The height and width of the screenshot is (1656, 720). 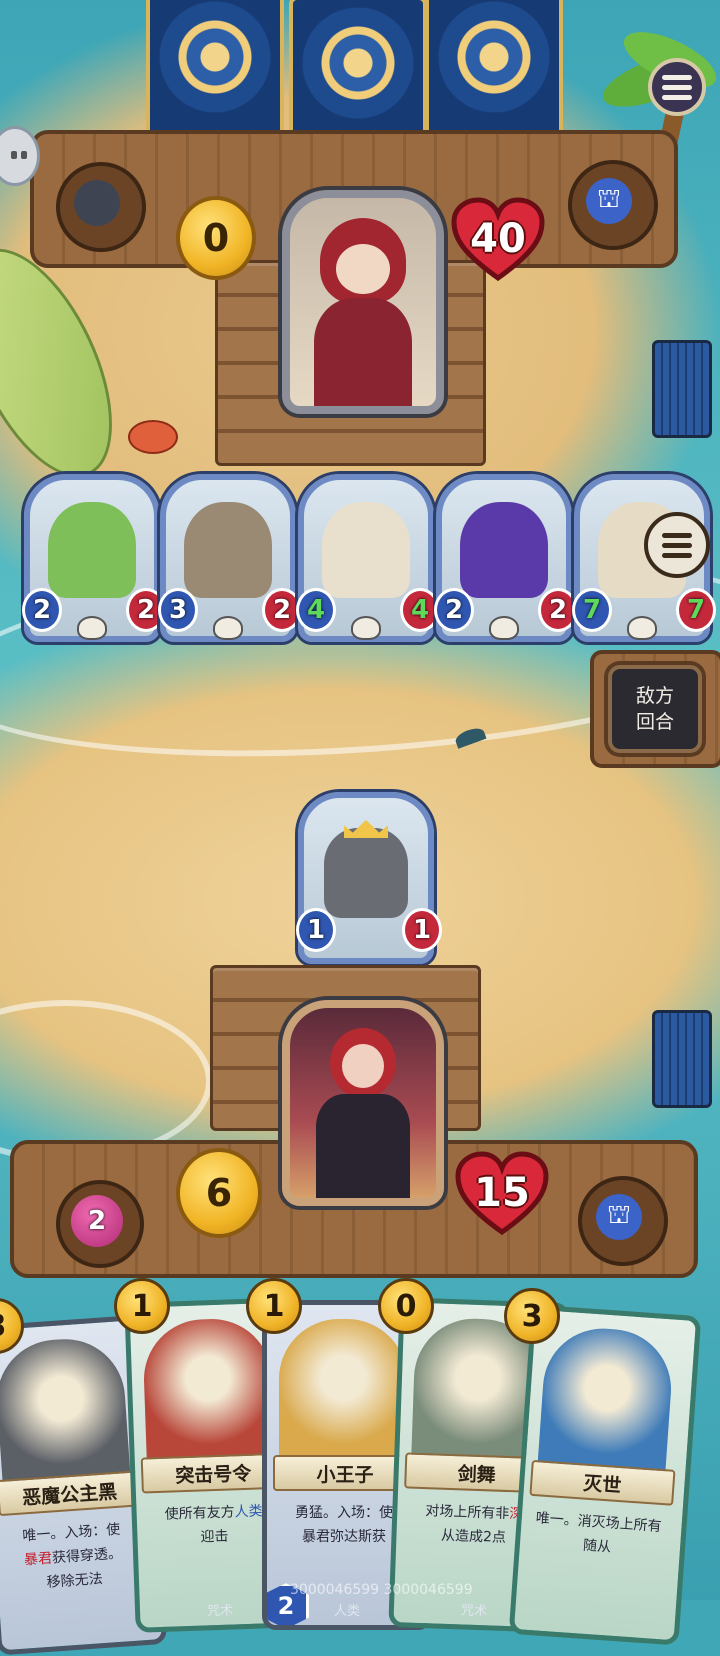 What do you see at coordinates (106, 1081) in the screenshot?
I see `shore-foam` at bounding box center [106, 1081].